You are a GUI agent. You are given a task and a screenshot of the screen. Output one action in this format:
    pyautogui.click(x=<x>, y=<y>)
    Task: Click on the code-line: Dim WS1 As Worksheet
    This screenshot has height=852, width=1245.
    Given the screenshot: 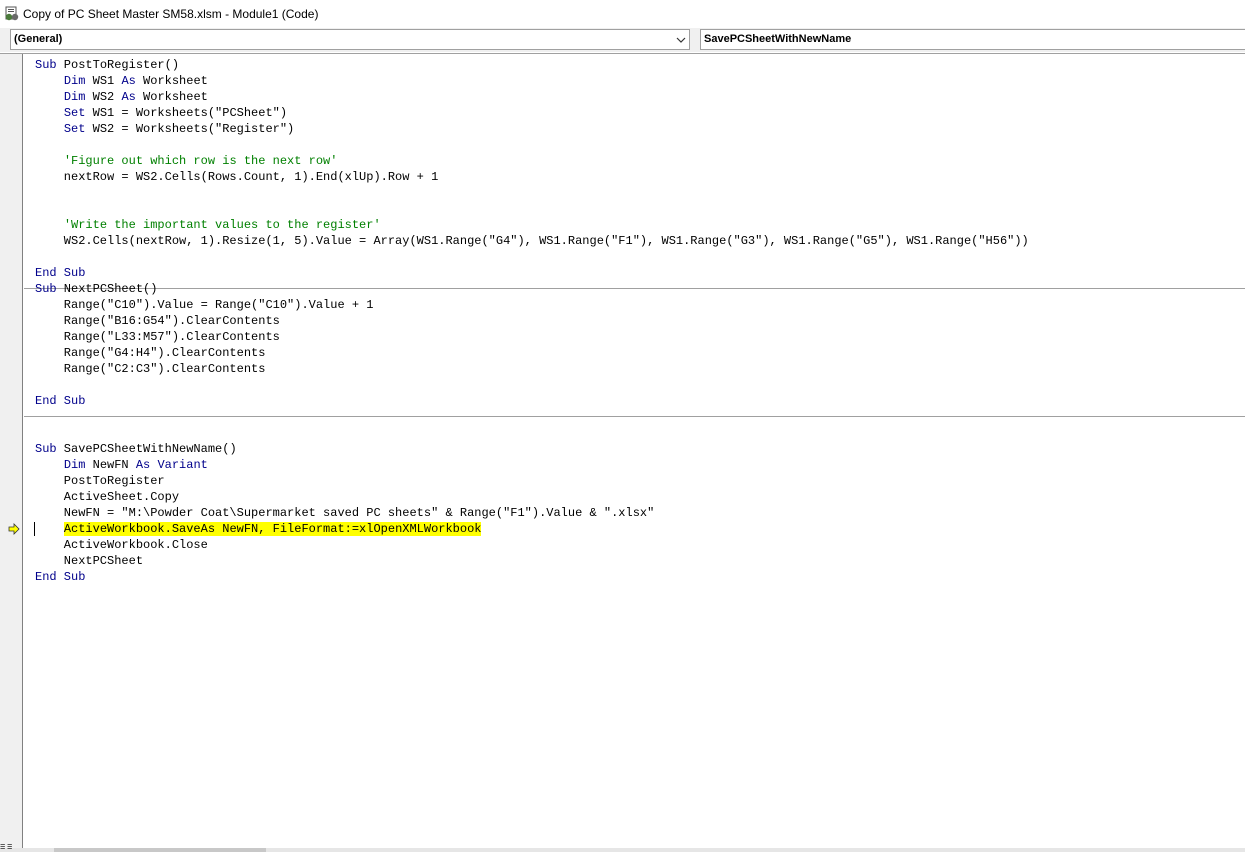 What is the action you would take?
    pyautogui.click(x=634, y=81)
    